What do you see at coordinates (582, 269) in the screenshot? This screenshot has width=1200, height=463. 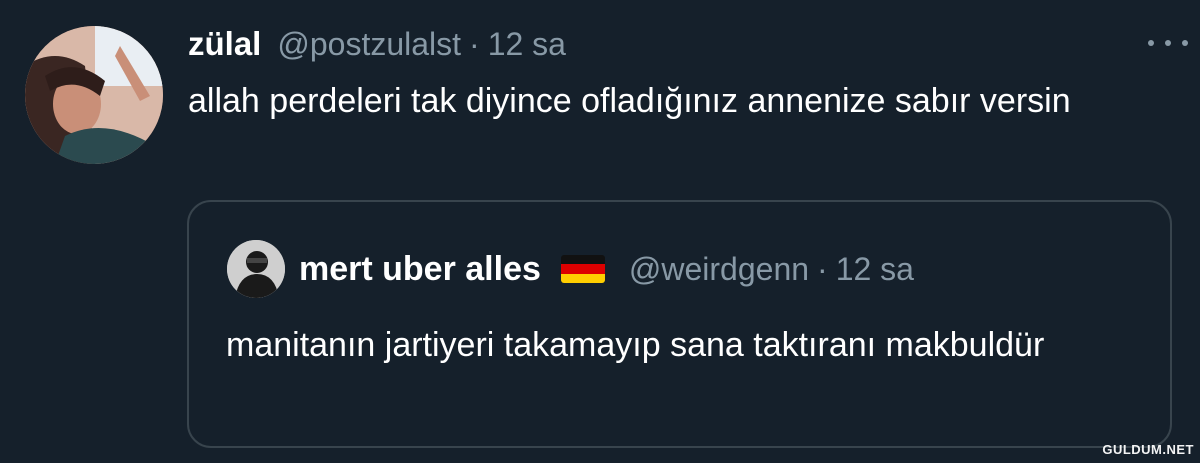 I see `germany-flag-icon` at bounding box center [582, 269].